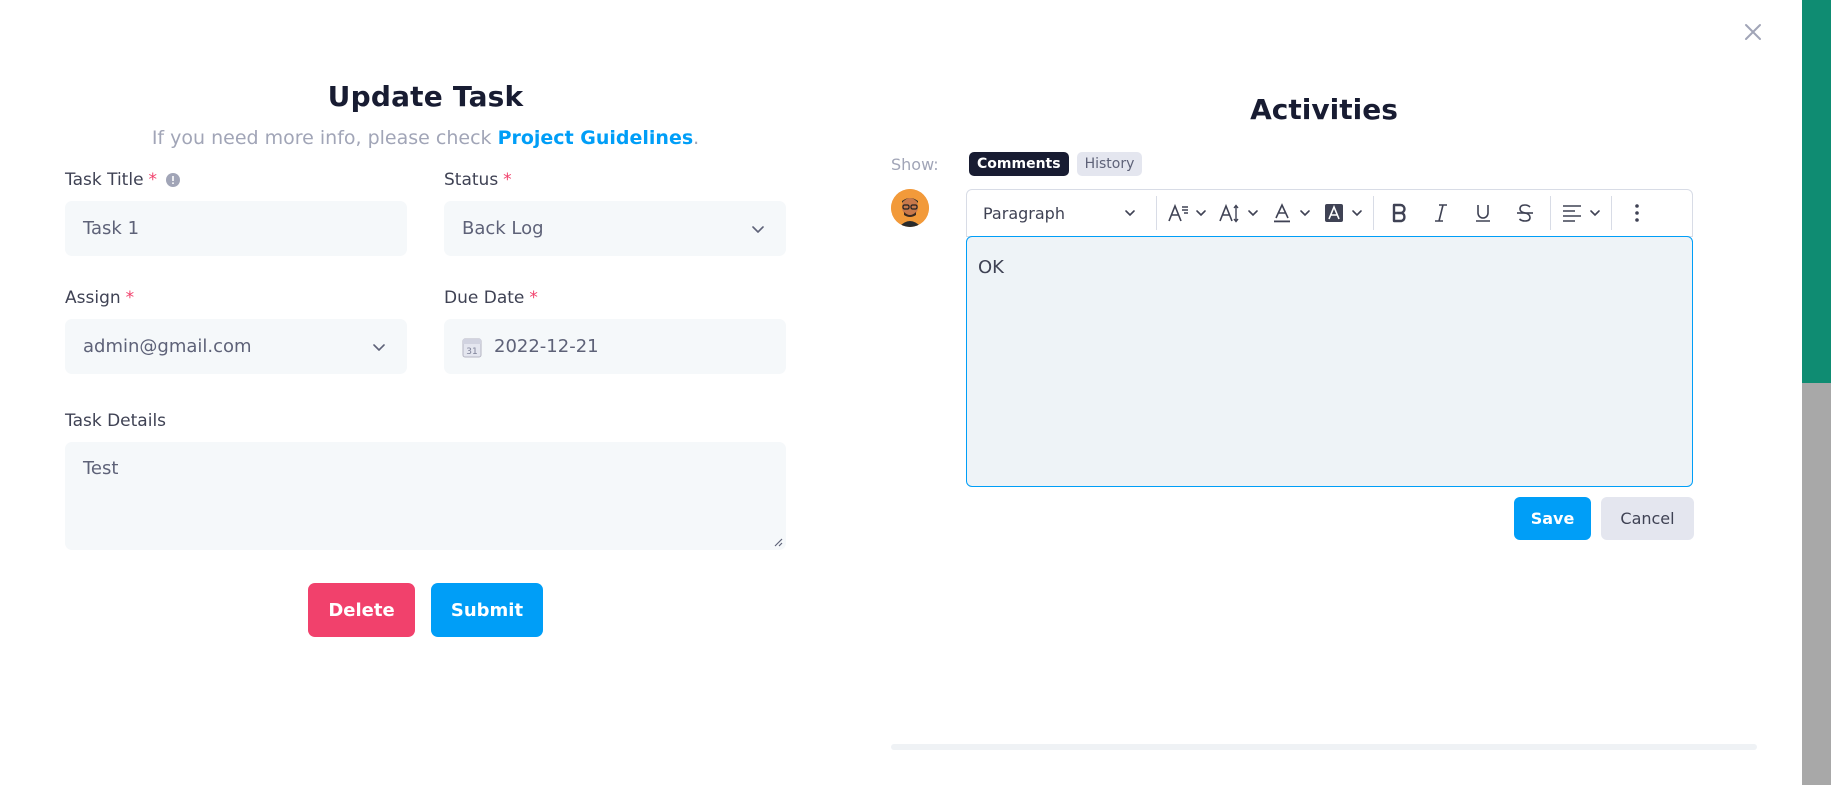 Image resolution: width=1831 pixels, height=785 pixels. Describe the element at coordinates (425, 96) in the screenshot. I see `page-title: Update Task` at that location.